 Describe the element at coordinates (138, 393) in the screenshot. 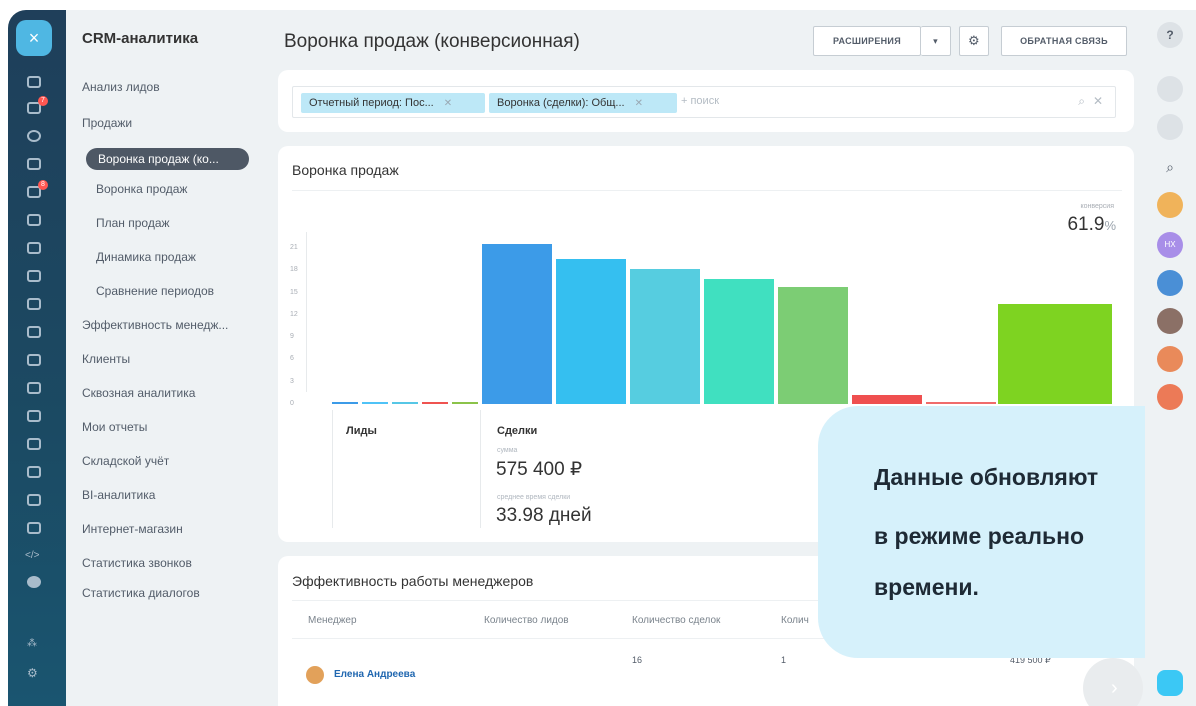

I see `sidebar-item-analytics: Сквозная аналитика` at that location.